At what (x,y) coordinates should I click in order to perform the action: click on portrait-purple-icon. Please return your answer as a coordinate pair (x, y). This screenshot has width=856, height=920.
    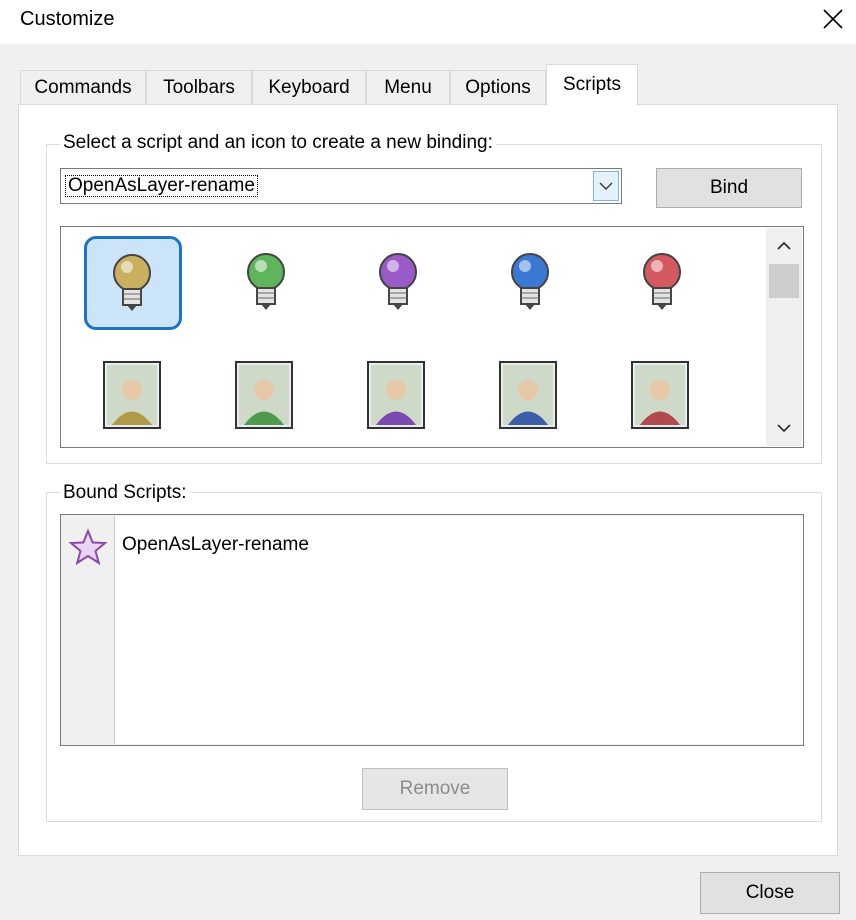
    Looking at the image, I should click on (396, 395).